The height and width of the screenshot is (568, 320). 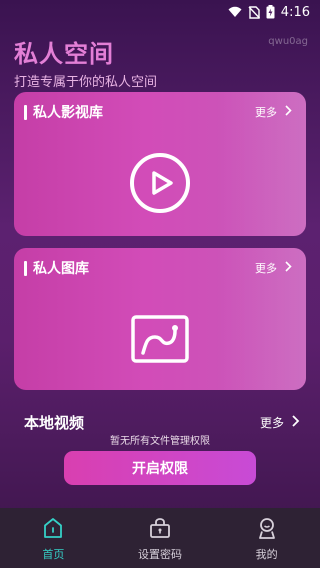 What do you see at coordinates (160, 341) in the screenshot?
I see `image-icon` at bounding box center [160, 341].